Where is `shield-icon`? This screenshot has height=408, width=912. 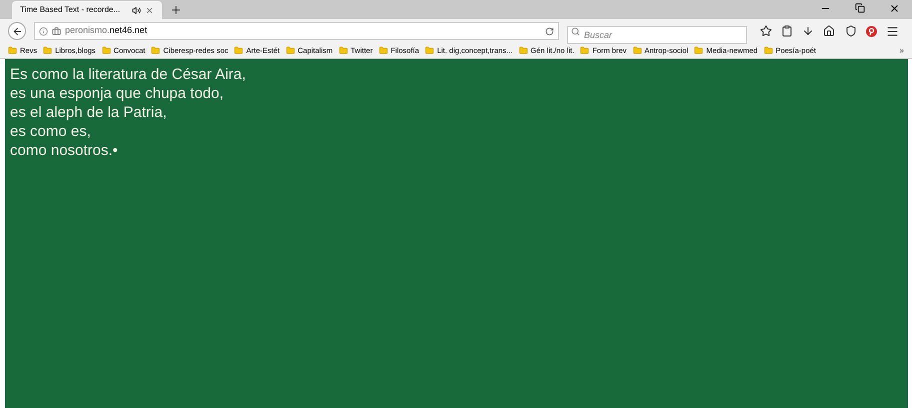 shield-icon is located at coordinates (850, 31).